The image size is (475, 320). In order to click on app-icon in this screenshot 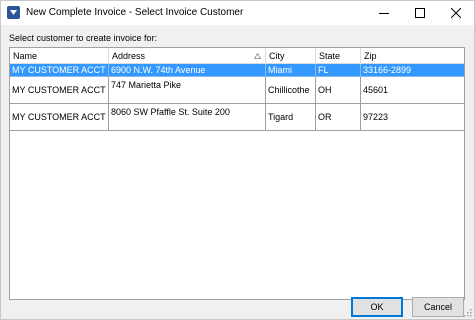, I will do `click(13, 12)`.